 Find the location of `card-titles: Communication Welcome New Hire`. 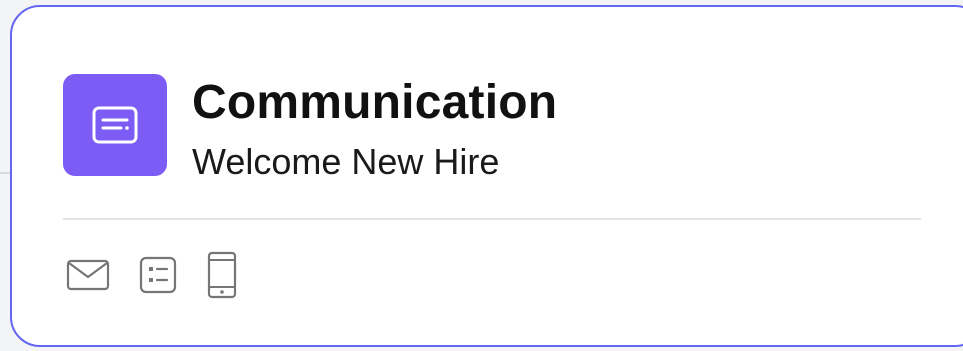

card-titles: Communication Welcome New Hire is located at coordinates (374, 128).